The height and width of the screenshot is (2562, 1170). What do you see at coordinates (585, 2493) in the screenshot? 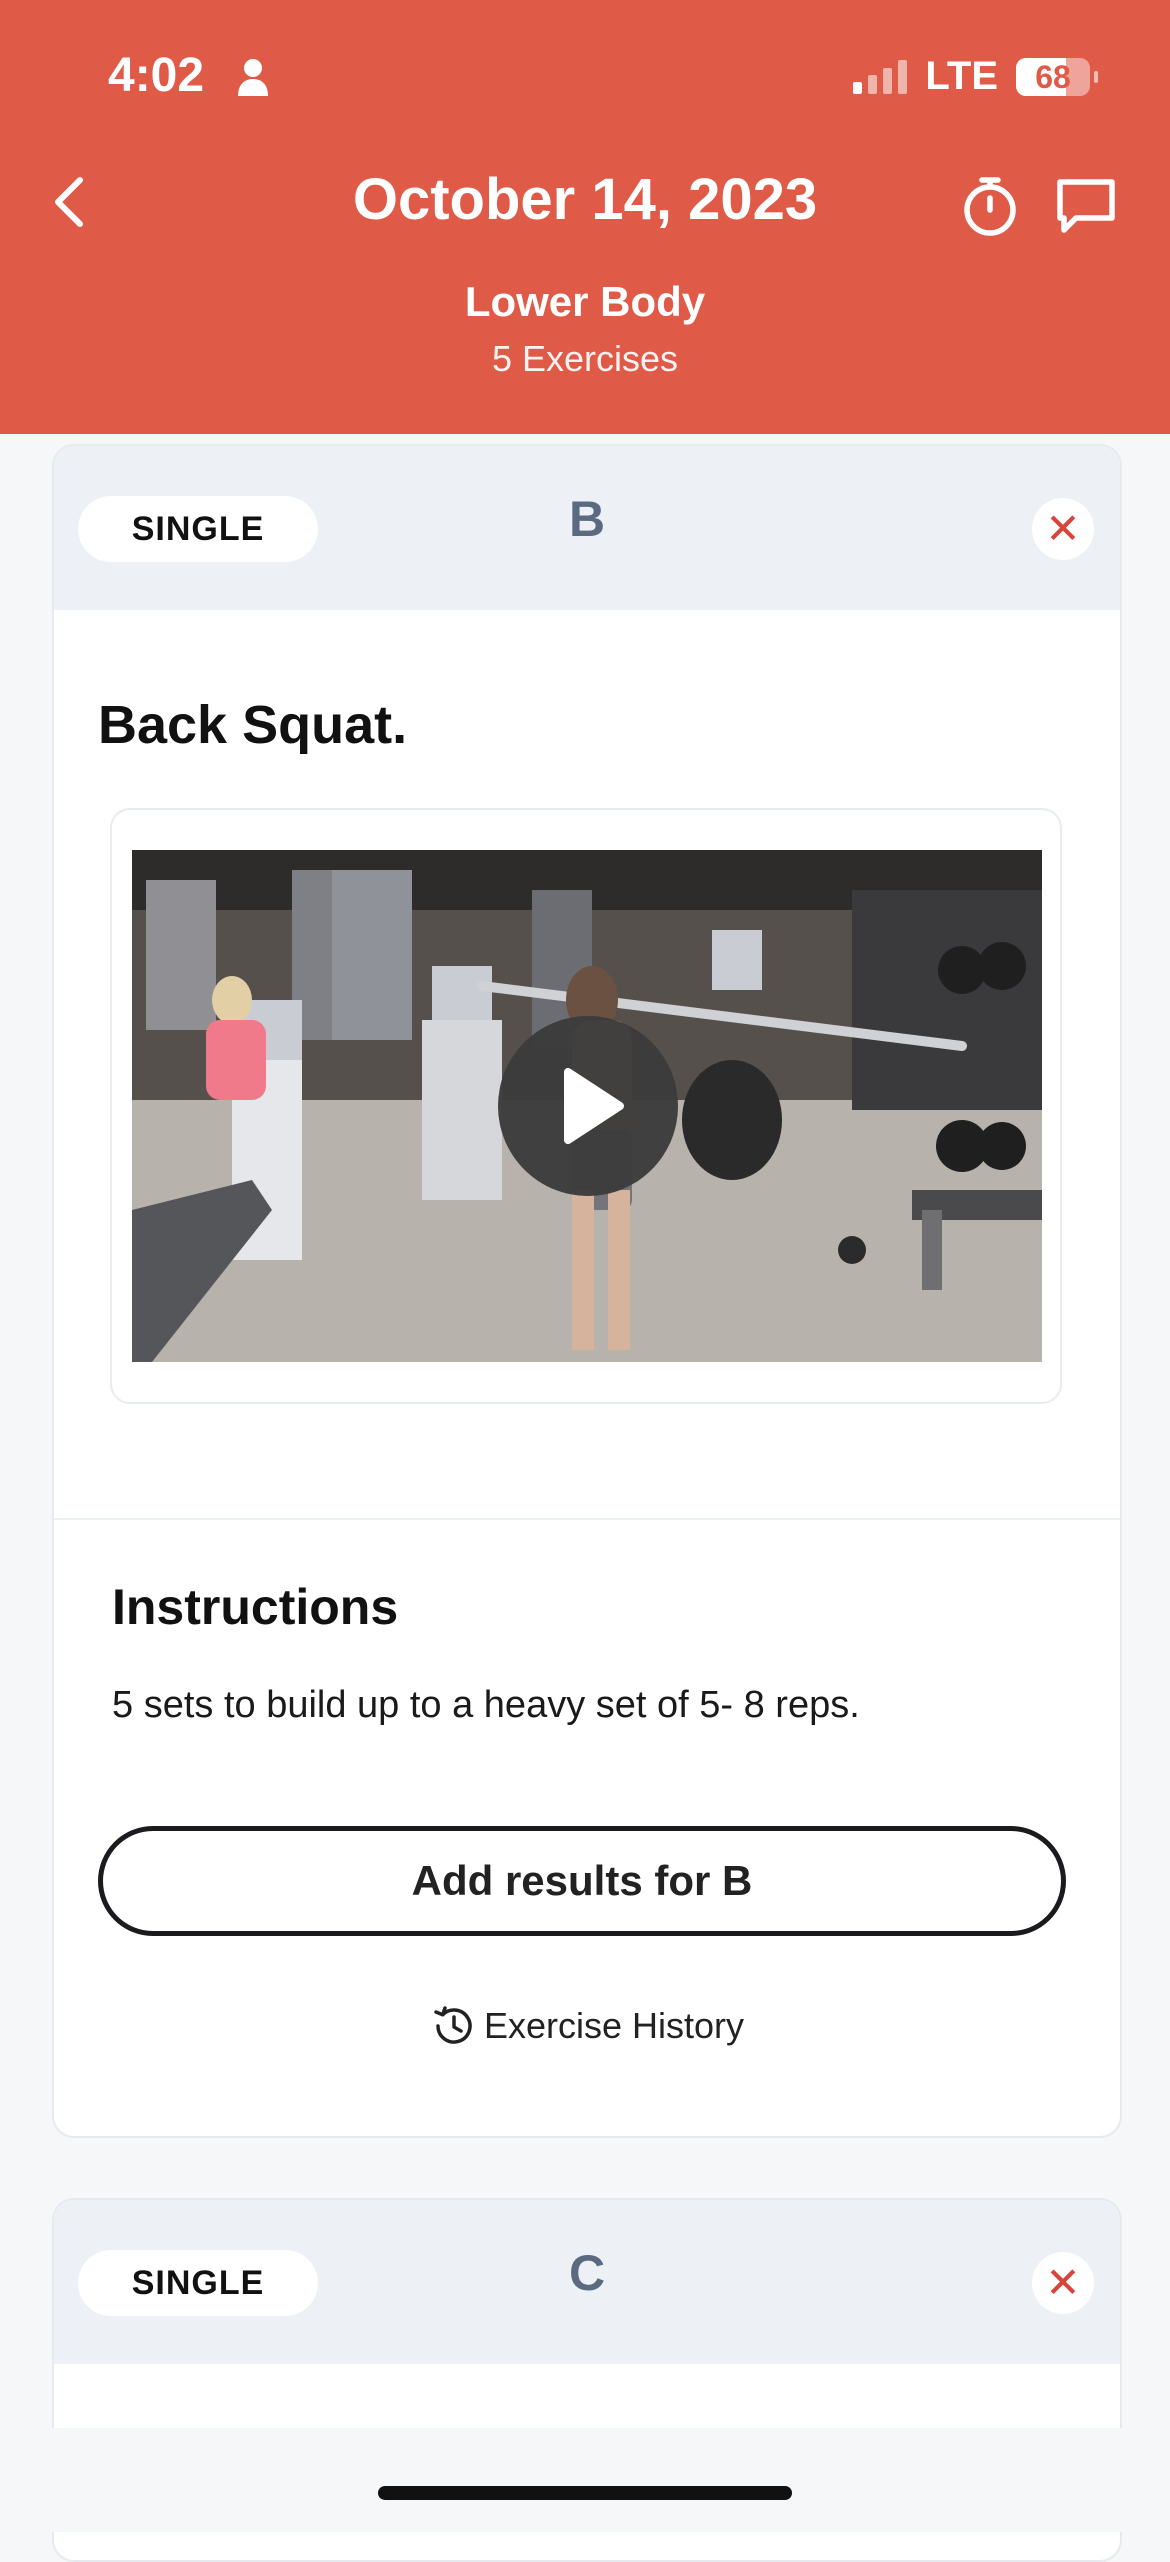
I see `home-indicator` at bounding box center [585, 2493].